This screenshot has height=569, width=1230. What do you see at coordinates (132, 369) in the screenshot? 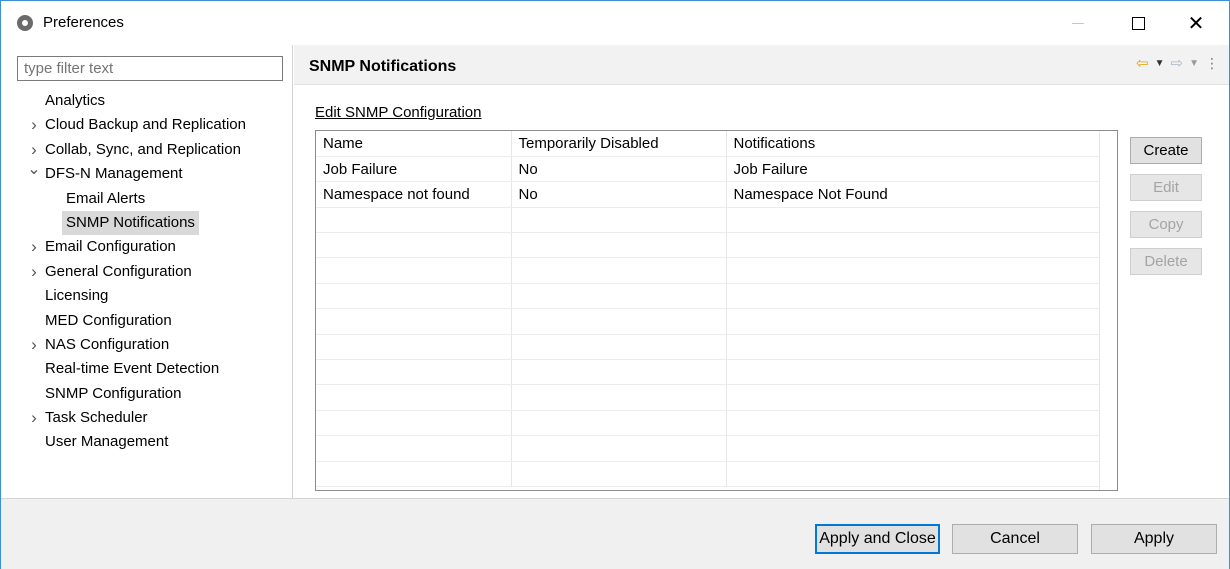
I see `tree-item-label: Real-time Event Detection` at bounding box center [132, 369].